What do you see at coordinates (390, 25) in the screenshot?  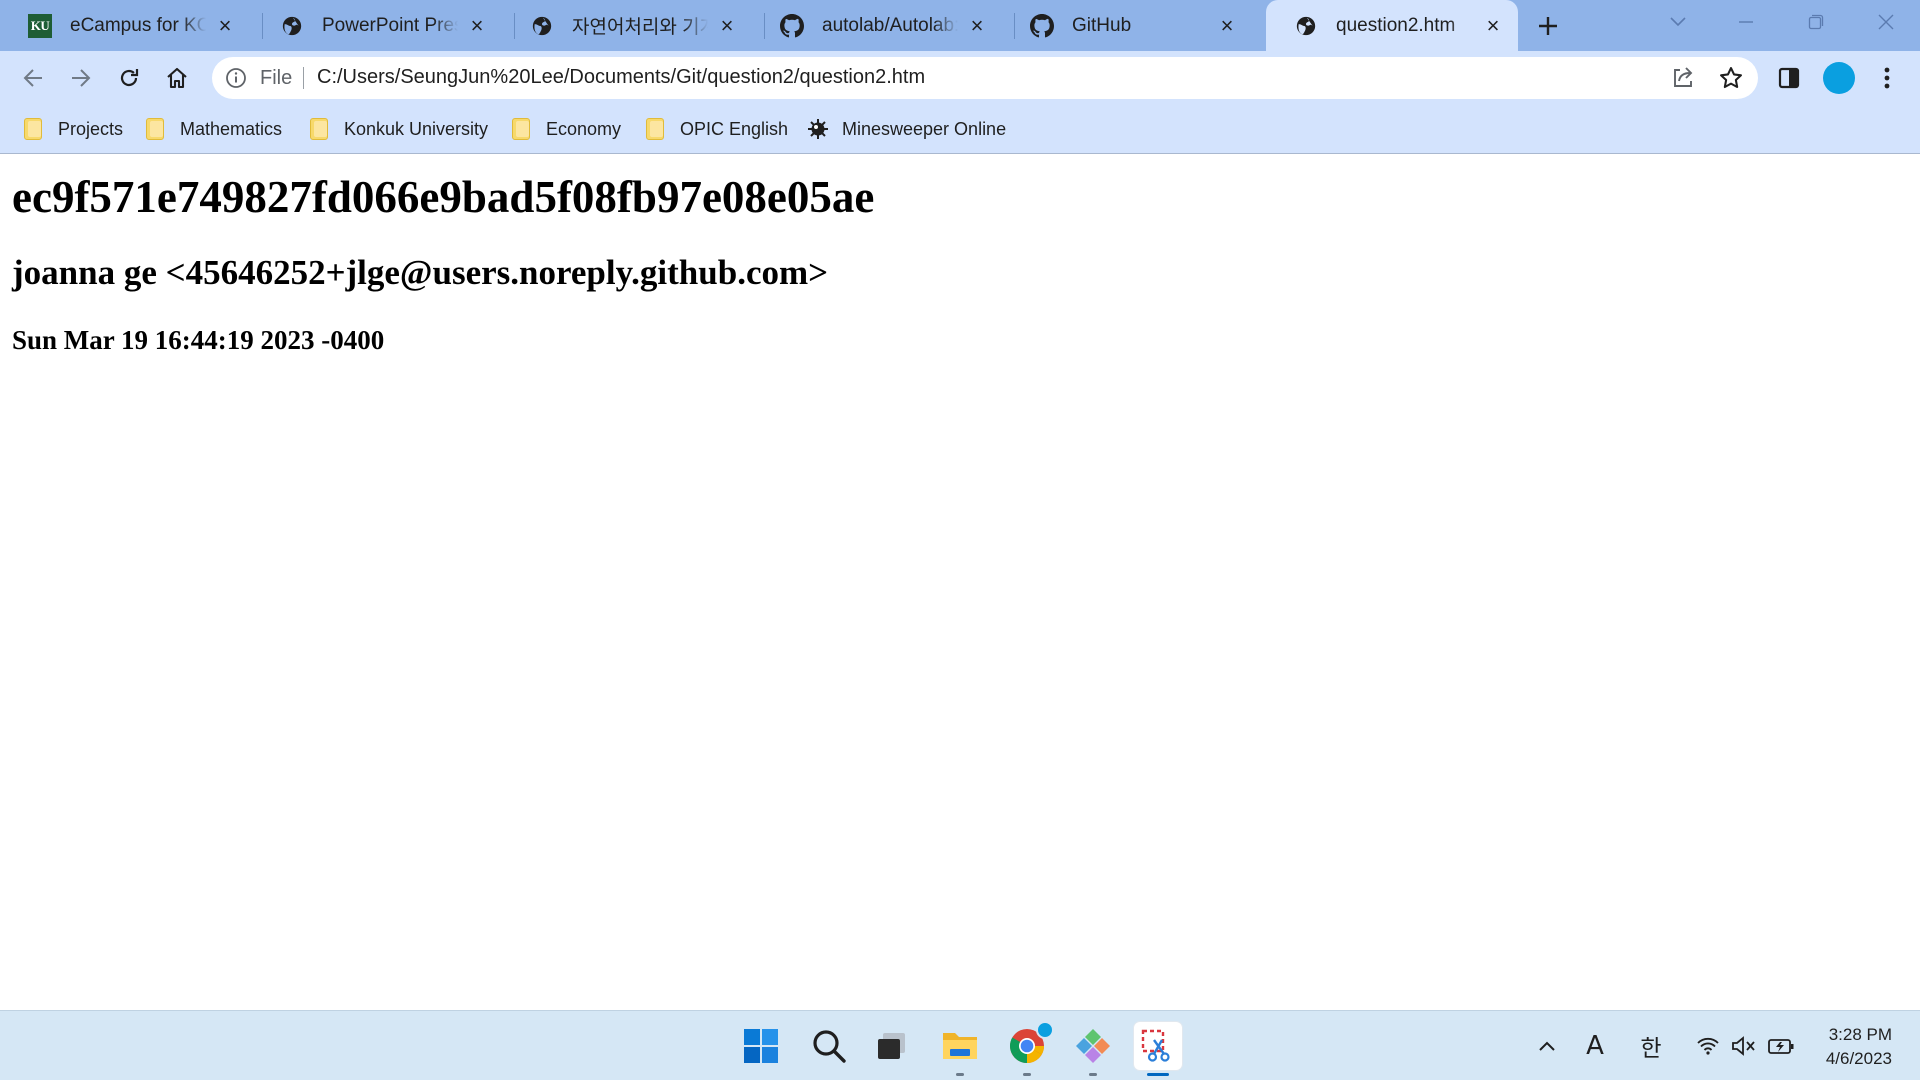 I see `tab-title: PowerPoint Presentation` at bounding box center [390, 25].